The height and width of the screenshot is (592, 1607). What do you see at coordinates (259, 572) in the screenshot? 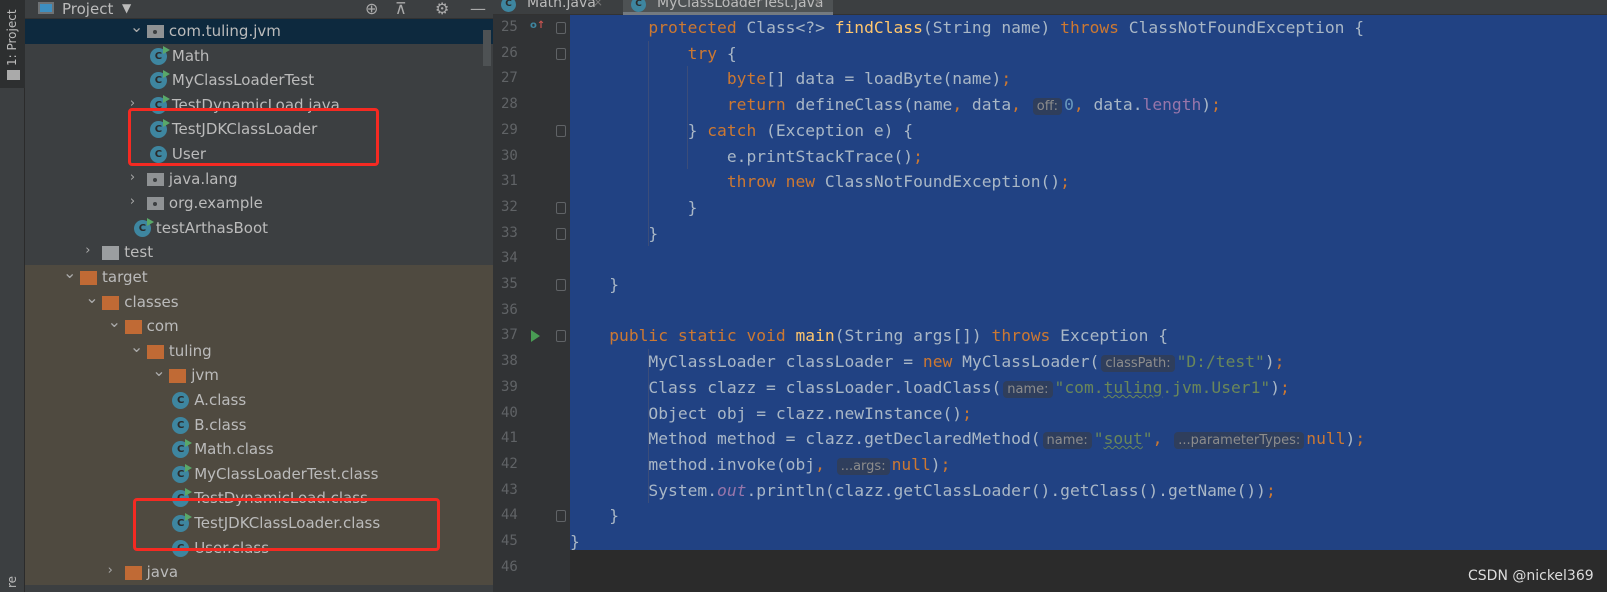
I see `tree-item: › java` at bounding box center [259, 572].